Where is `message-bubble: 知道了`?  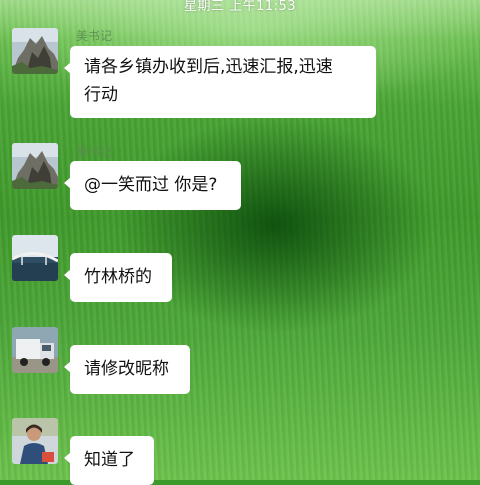
message-bubble: 知道了 is located at coordinates (109, 460).